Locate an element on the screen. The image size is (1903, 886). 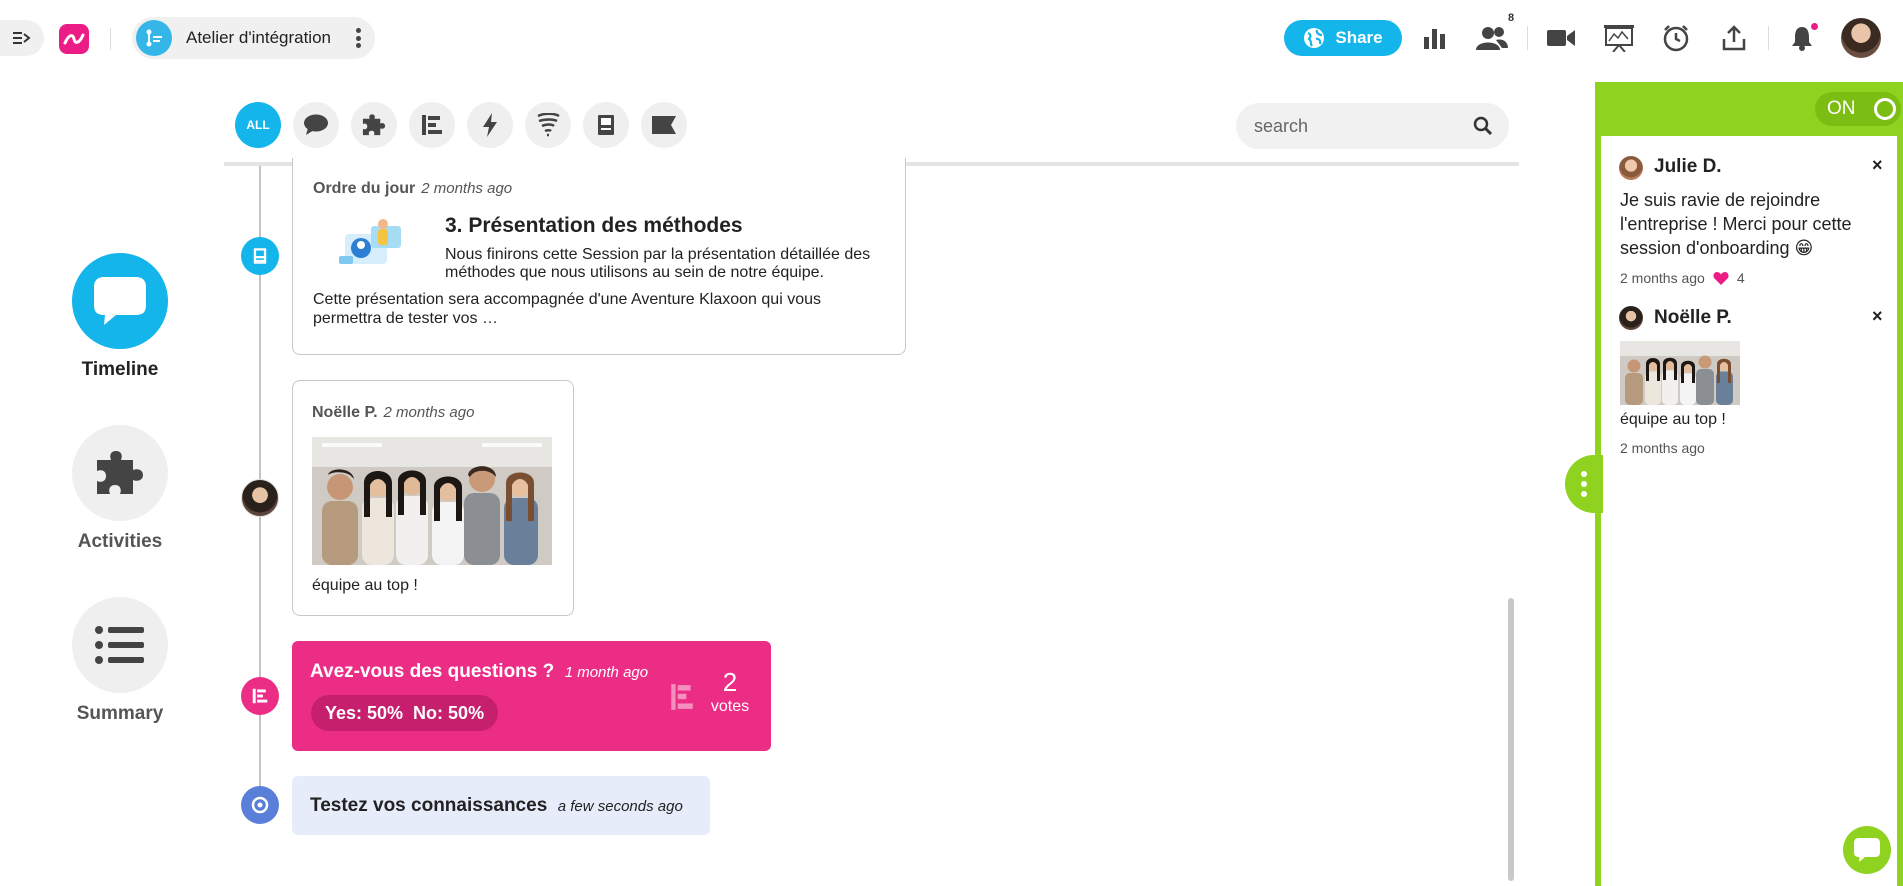
panel-handle-more-icon is located at coordinates (1584, 484).